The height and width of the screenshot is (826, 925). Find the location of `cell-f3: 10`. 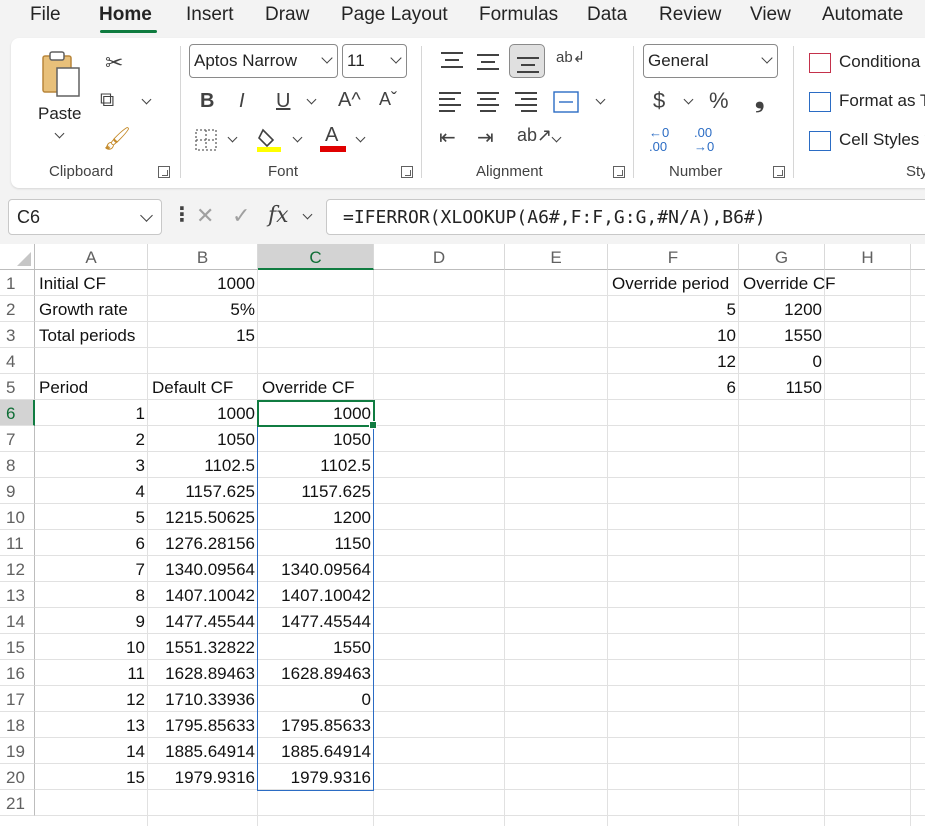

cell-f3: 10 is located at coordinates (673, 335).